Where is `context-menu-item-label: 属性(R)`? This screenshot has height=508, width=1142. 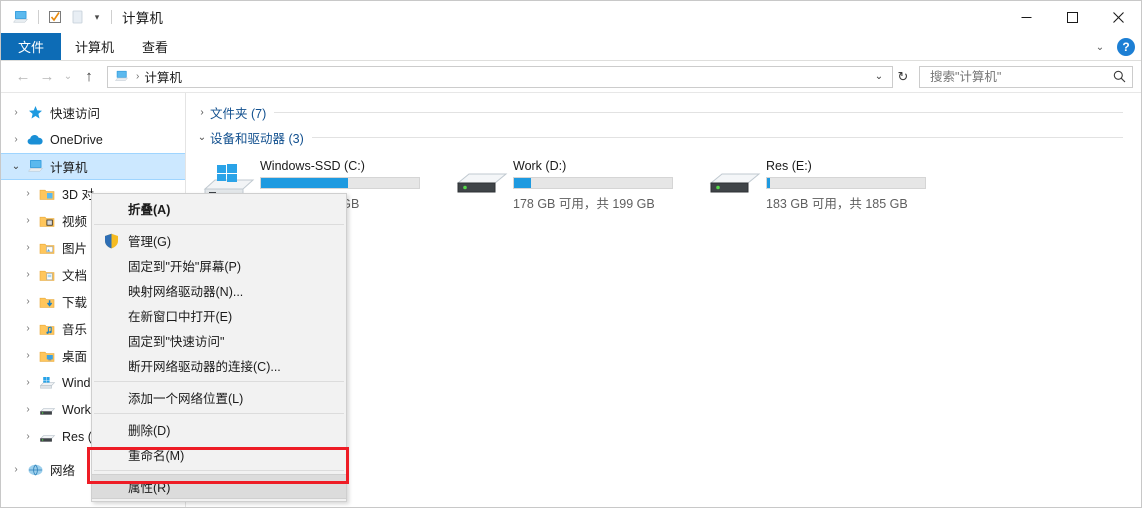 context-menu-item-label: 属性(R) is located at coordinates (149, 488).